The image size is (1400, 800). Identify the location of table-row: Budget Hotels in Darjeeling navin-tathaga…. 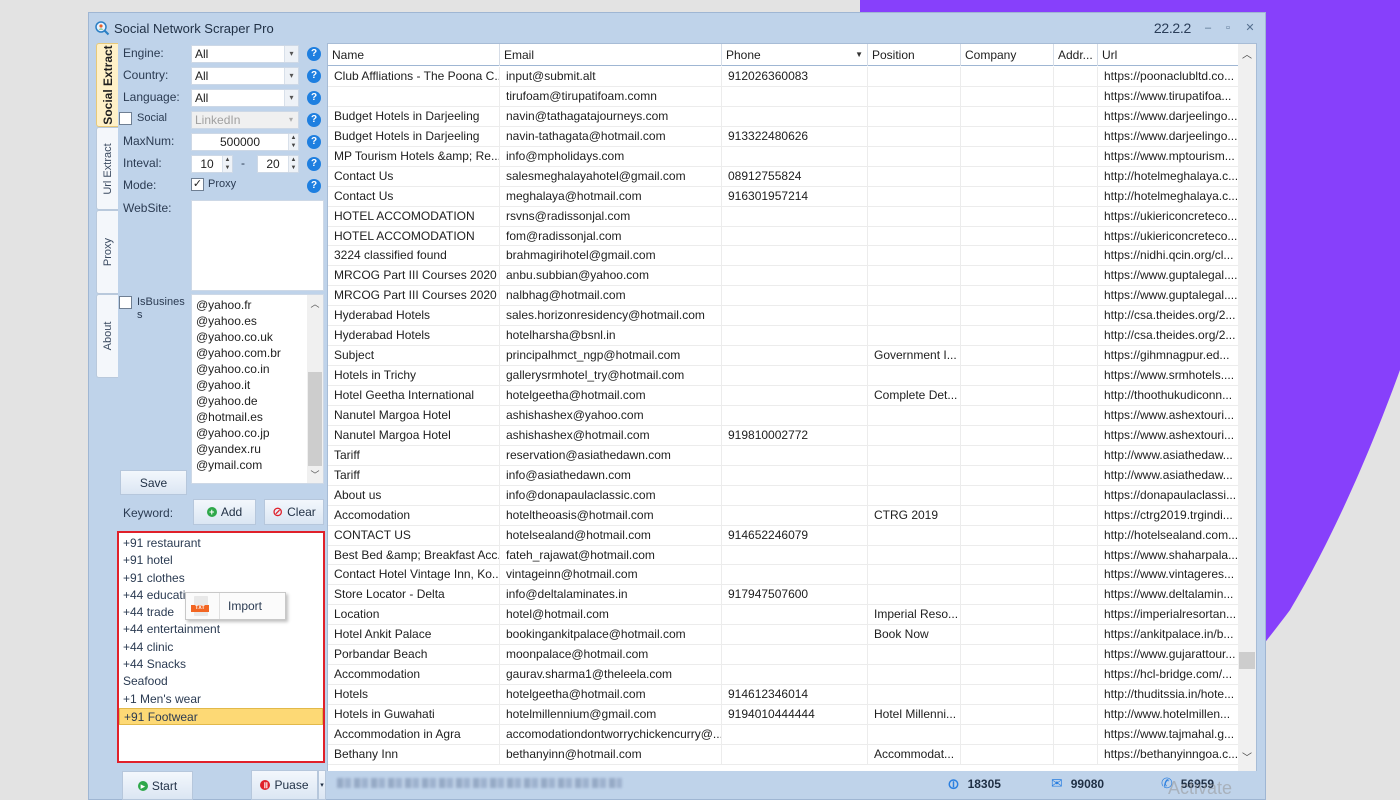
(784, 136).